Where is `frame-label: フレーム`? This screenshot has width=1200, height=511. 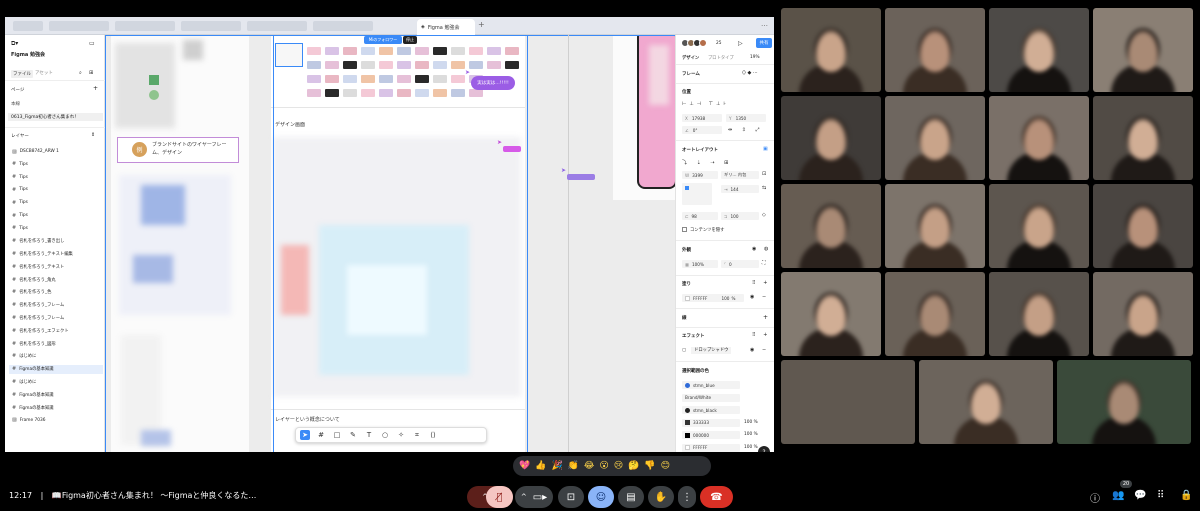 frame-label: フレーム is located at coordinates (691, 74).